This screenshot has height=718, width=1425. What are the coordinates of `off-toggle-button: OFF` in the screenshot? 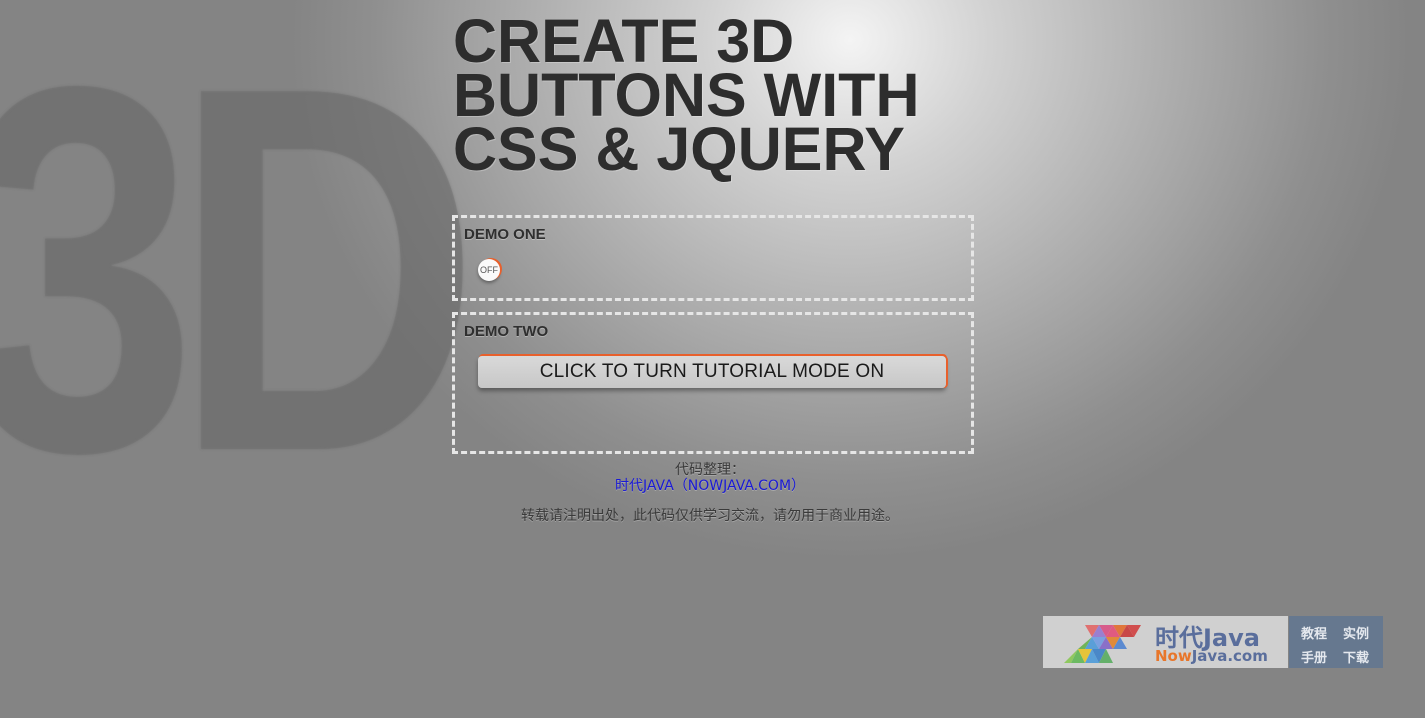 It's located at (489, 270).